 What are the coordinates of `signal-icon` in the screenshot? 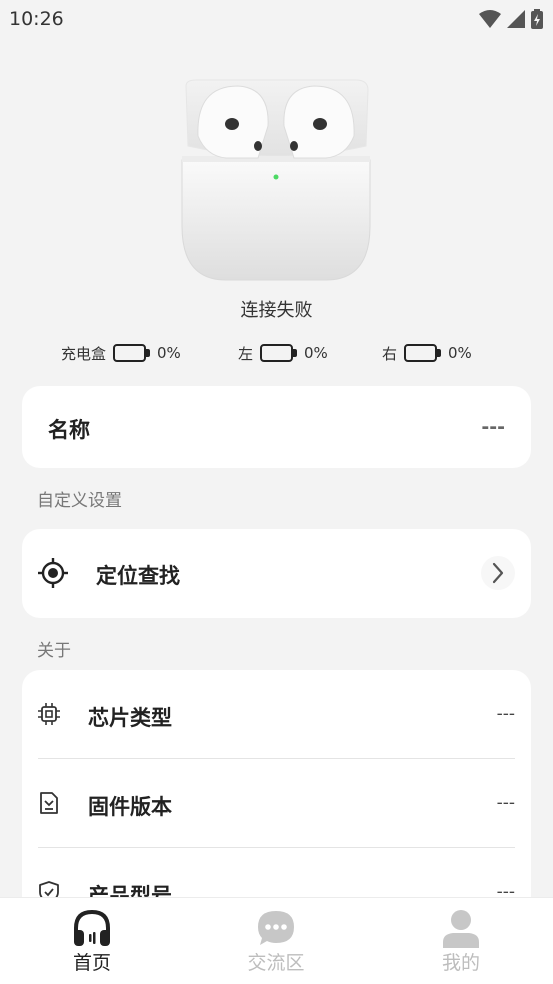 It's located at (516, 19).